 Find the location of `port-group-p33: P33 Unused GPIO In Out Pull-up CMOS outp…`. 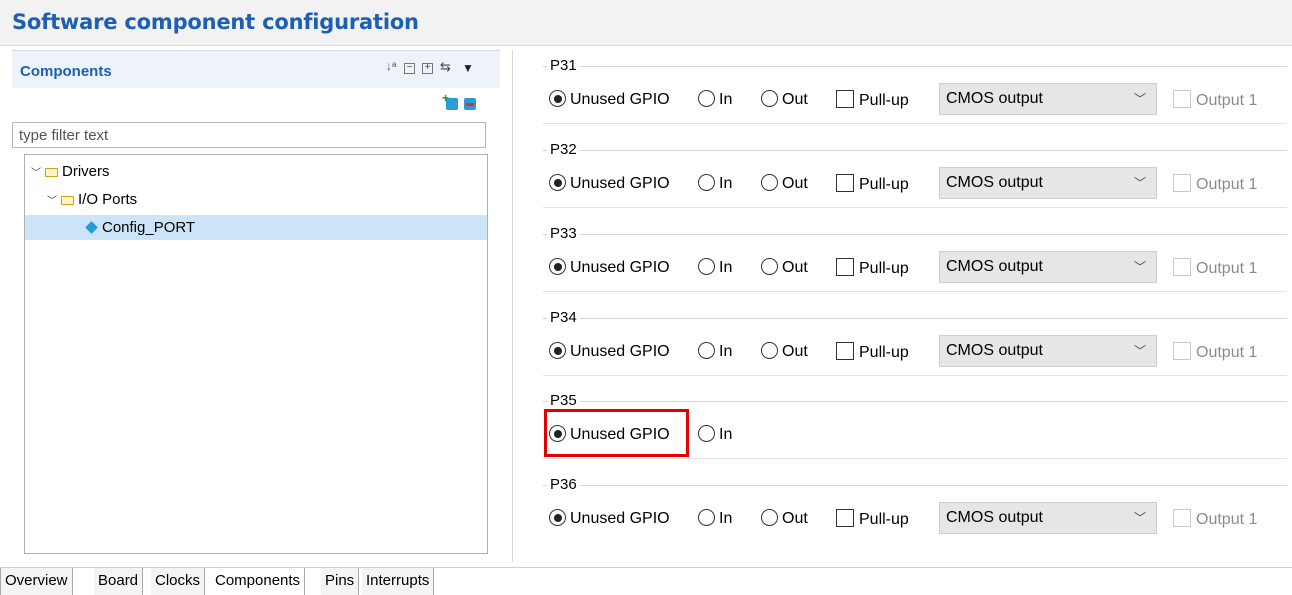

port-group-p33: P33 Unused GPIO In Out Pull-up CMOS outp… is located at coordinates (915, 258).